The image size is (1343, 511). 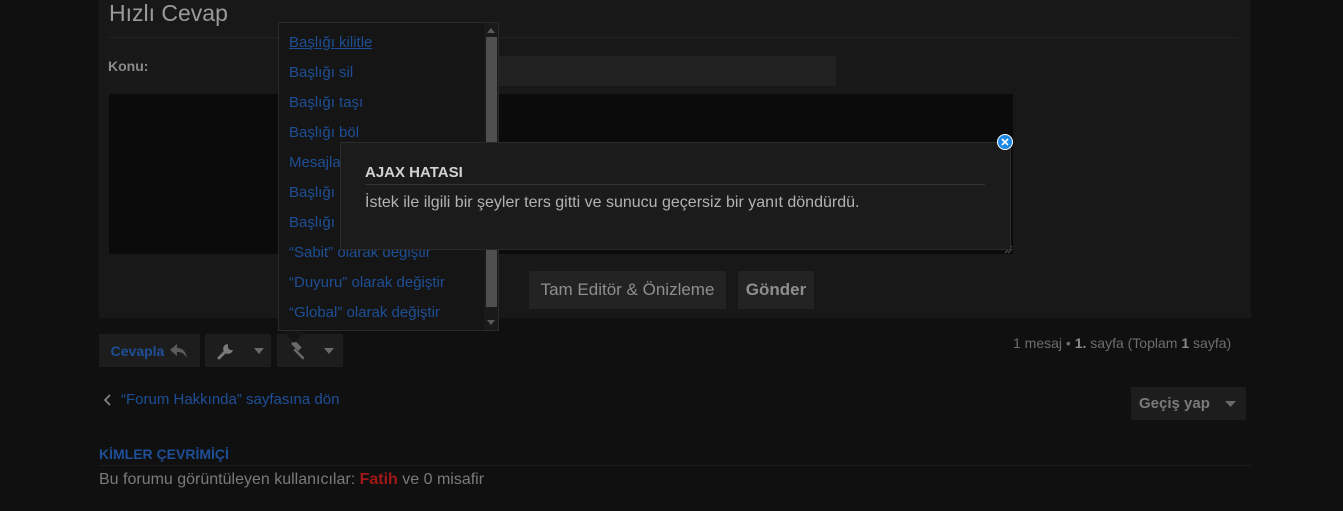 I want to click on menu-item-topic-action-7: Başlığı, so click(x=312, y=222).